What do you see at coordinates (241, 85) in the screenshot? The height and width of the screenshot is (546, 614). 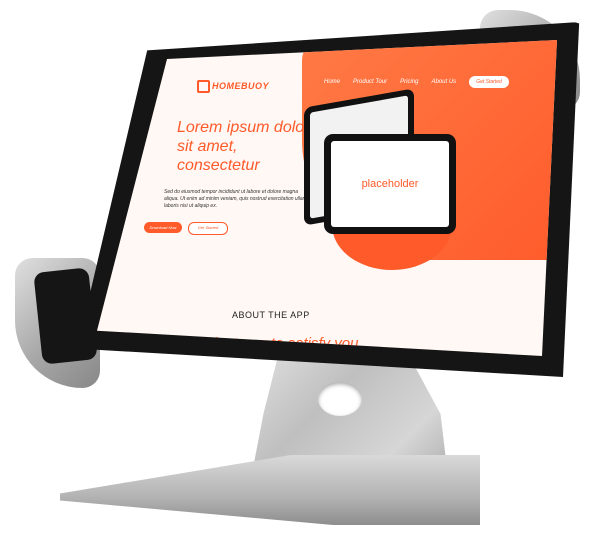 I see `logo-text: HOMEBUOY` at bounding box center [241, 85].